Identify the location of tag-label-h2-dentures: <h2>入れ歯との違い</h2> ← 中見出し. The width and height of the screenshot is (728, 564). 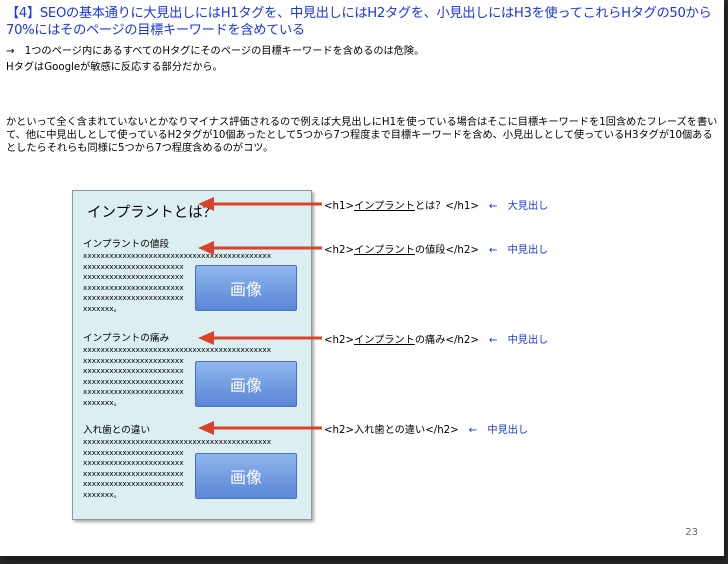
(426, 428).